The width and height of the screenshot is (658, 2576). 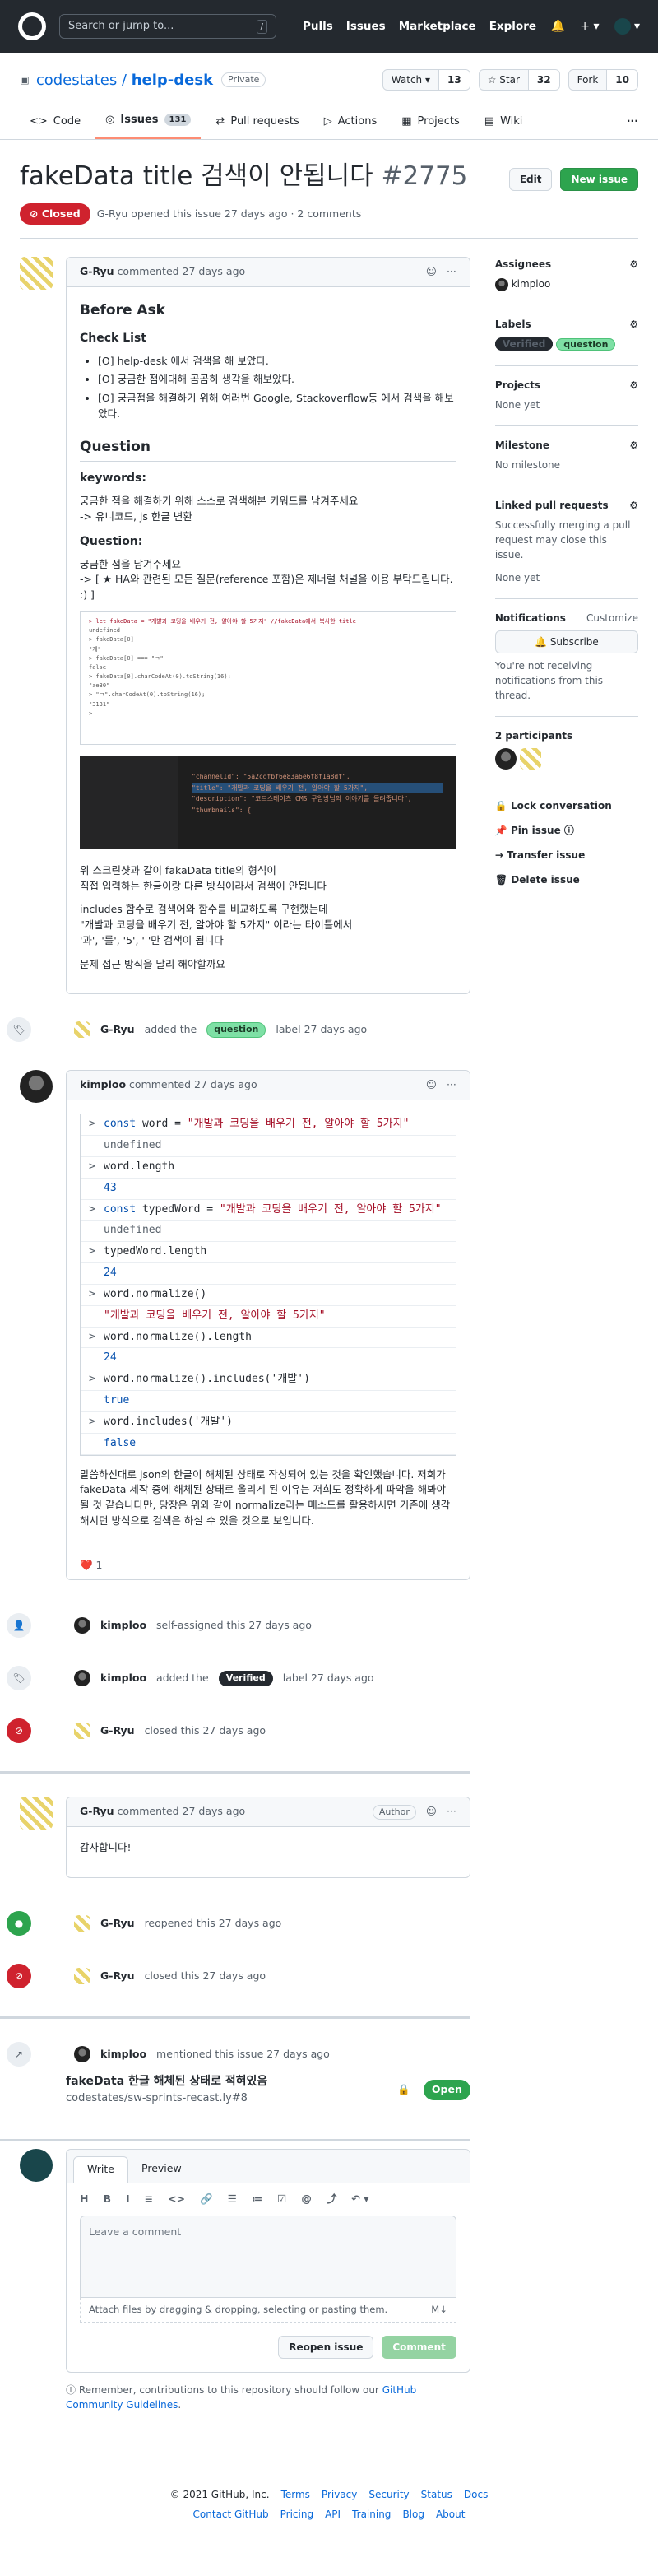 What do you see at coordinates (531, 284) in the screenshot?
I see `assignee-name: kimploo` at bounding box center [531, 284].